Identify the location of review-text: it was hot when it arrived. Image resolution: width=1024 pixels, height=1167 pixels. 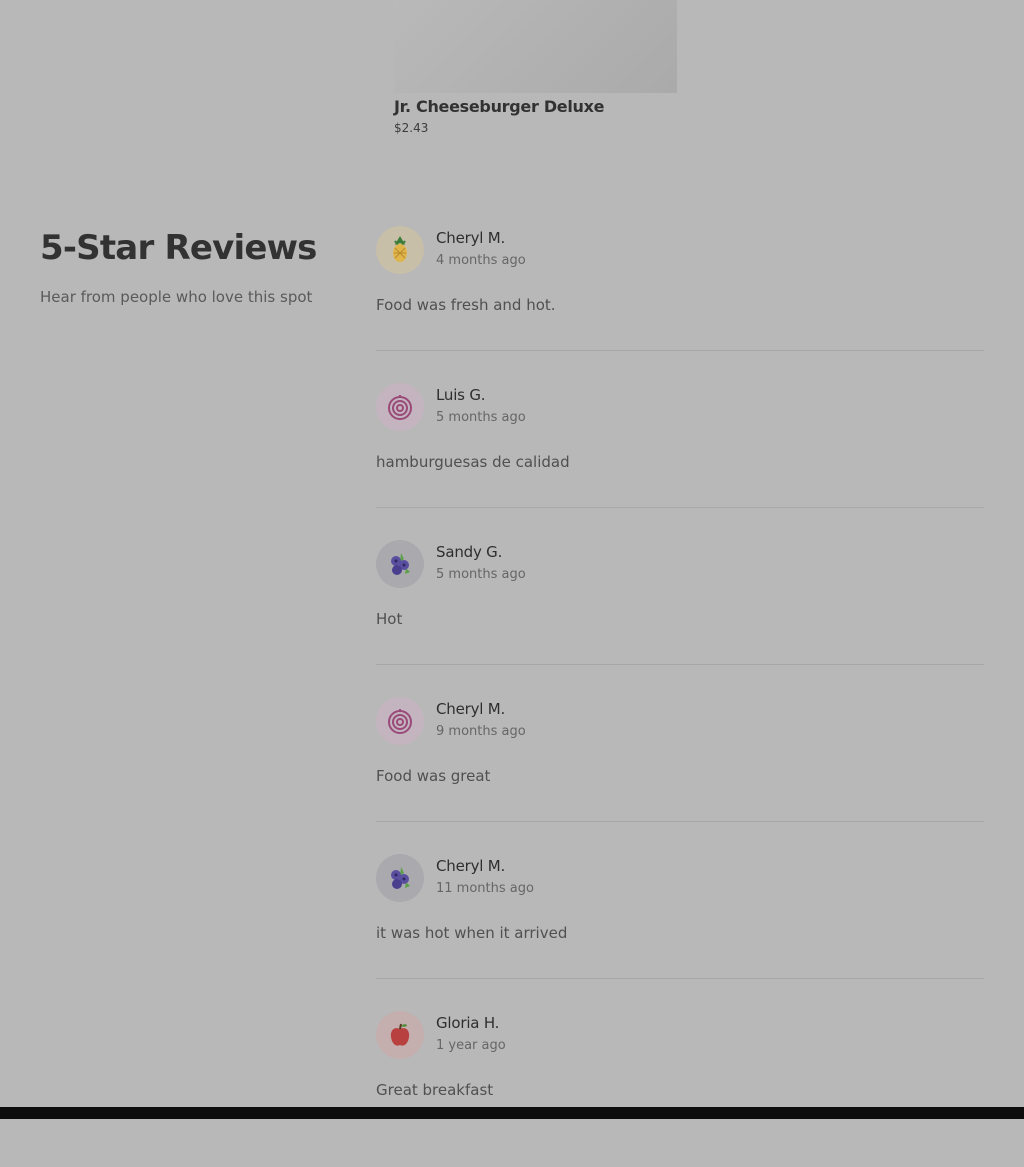
(472, 933).